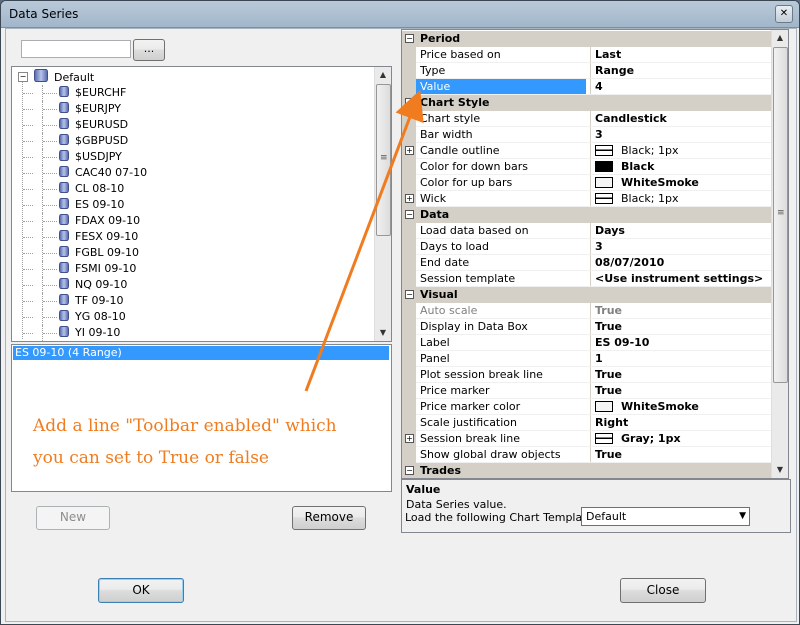 This screenshot has height=625, width=800. What do you see at coordinates (44, 14) in the screenshot?
I see `window-title: Data Series` at bounding box center [44, 14].